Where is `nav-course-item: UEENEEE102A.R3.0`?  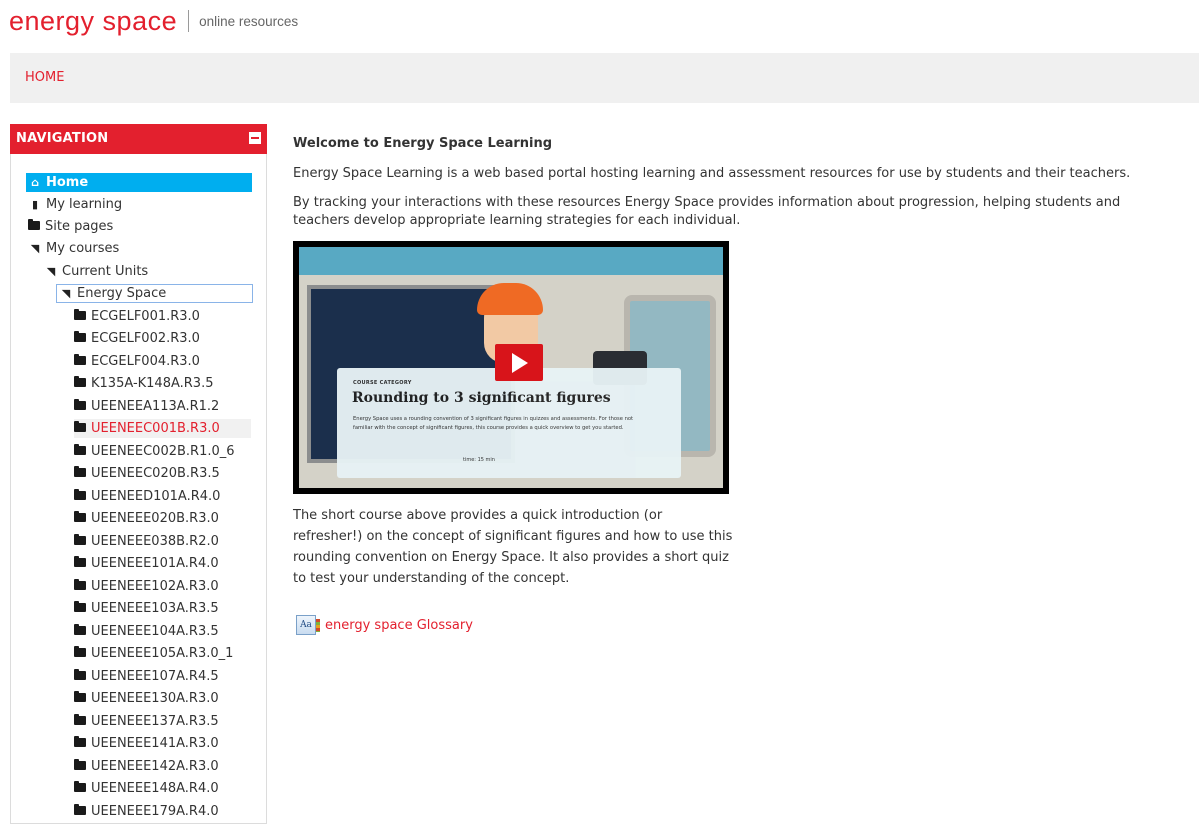
nav-course-item: UEENEEE102A.R3.0 is located at coordinates (146, 586).